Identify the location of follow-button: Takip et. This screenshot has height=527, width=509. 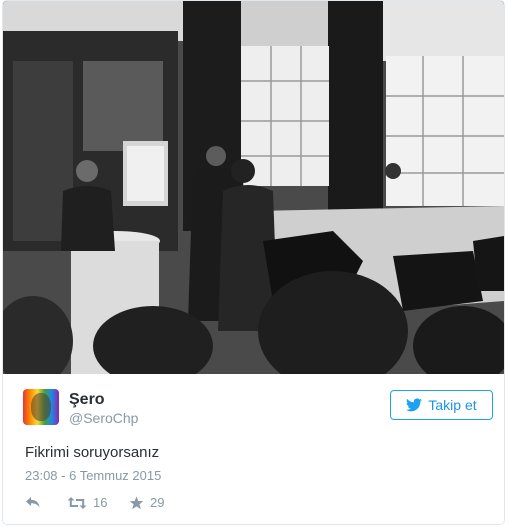
(441, 405).